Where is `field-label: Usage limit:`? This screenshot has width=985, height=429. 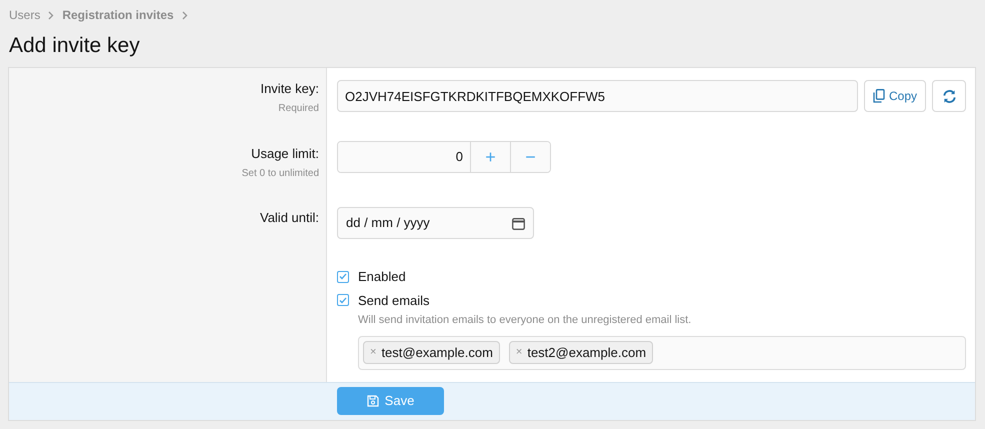
field-label: Usage limit: is located at coordinates (285, 154).